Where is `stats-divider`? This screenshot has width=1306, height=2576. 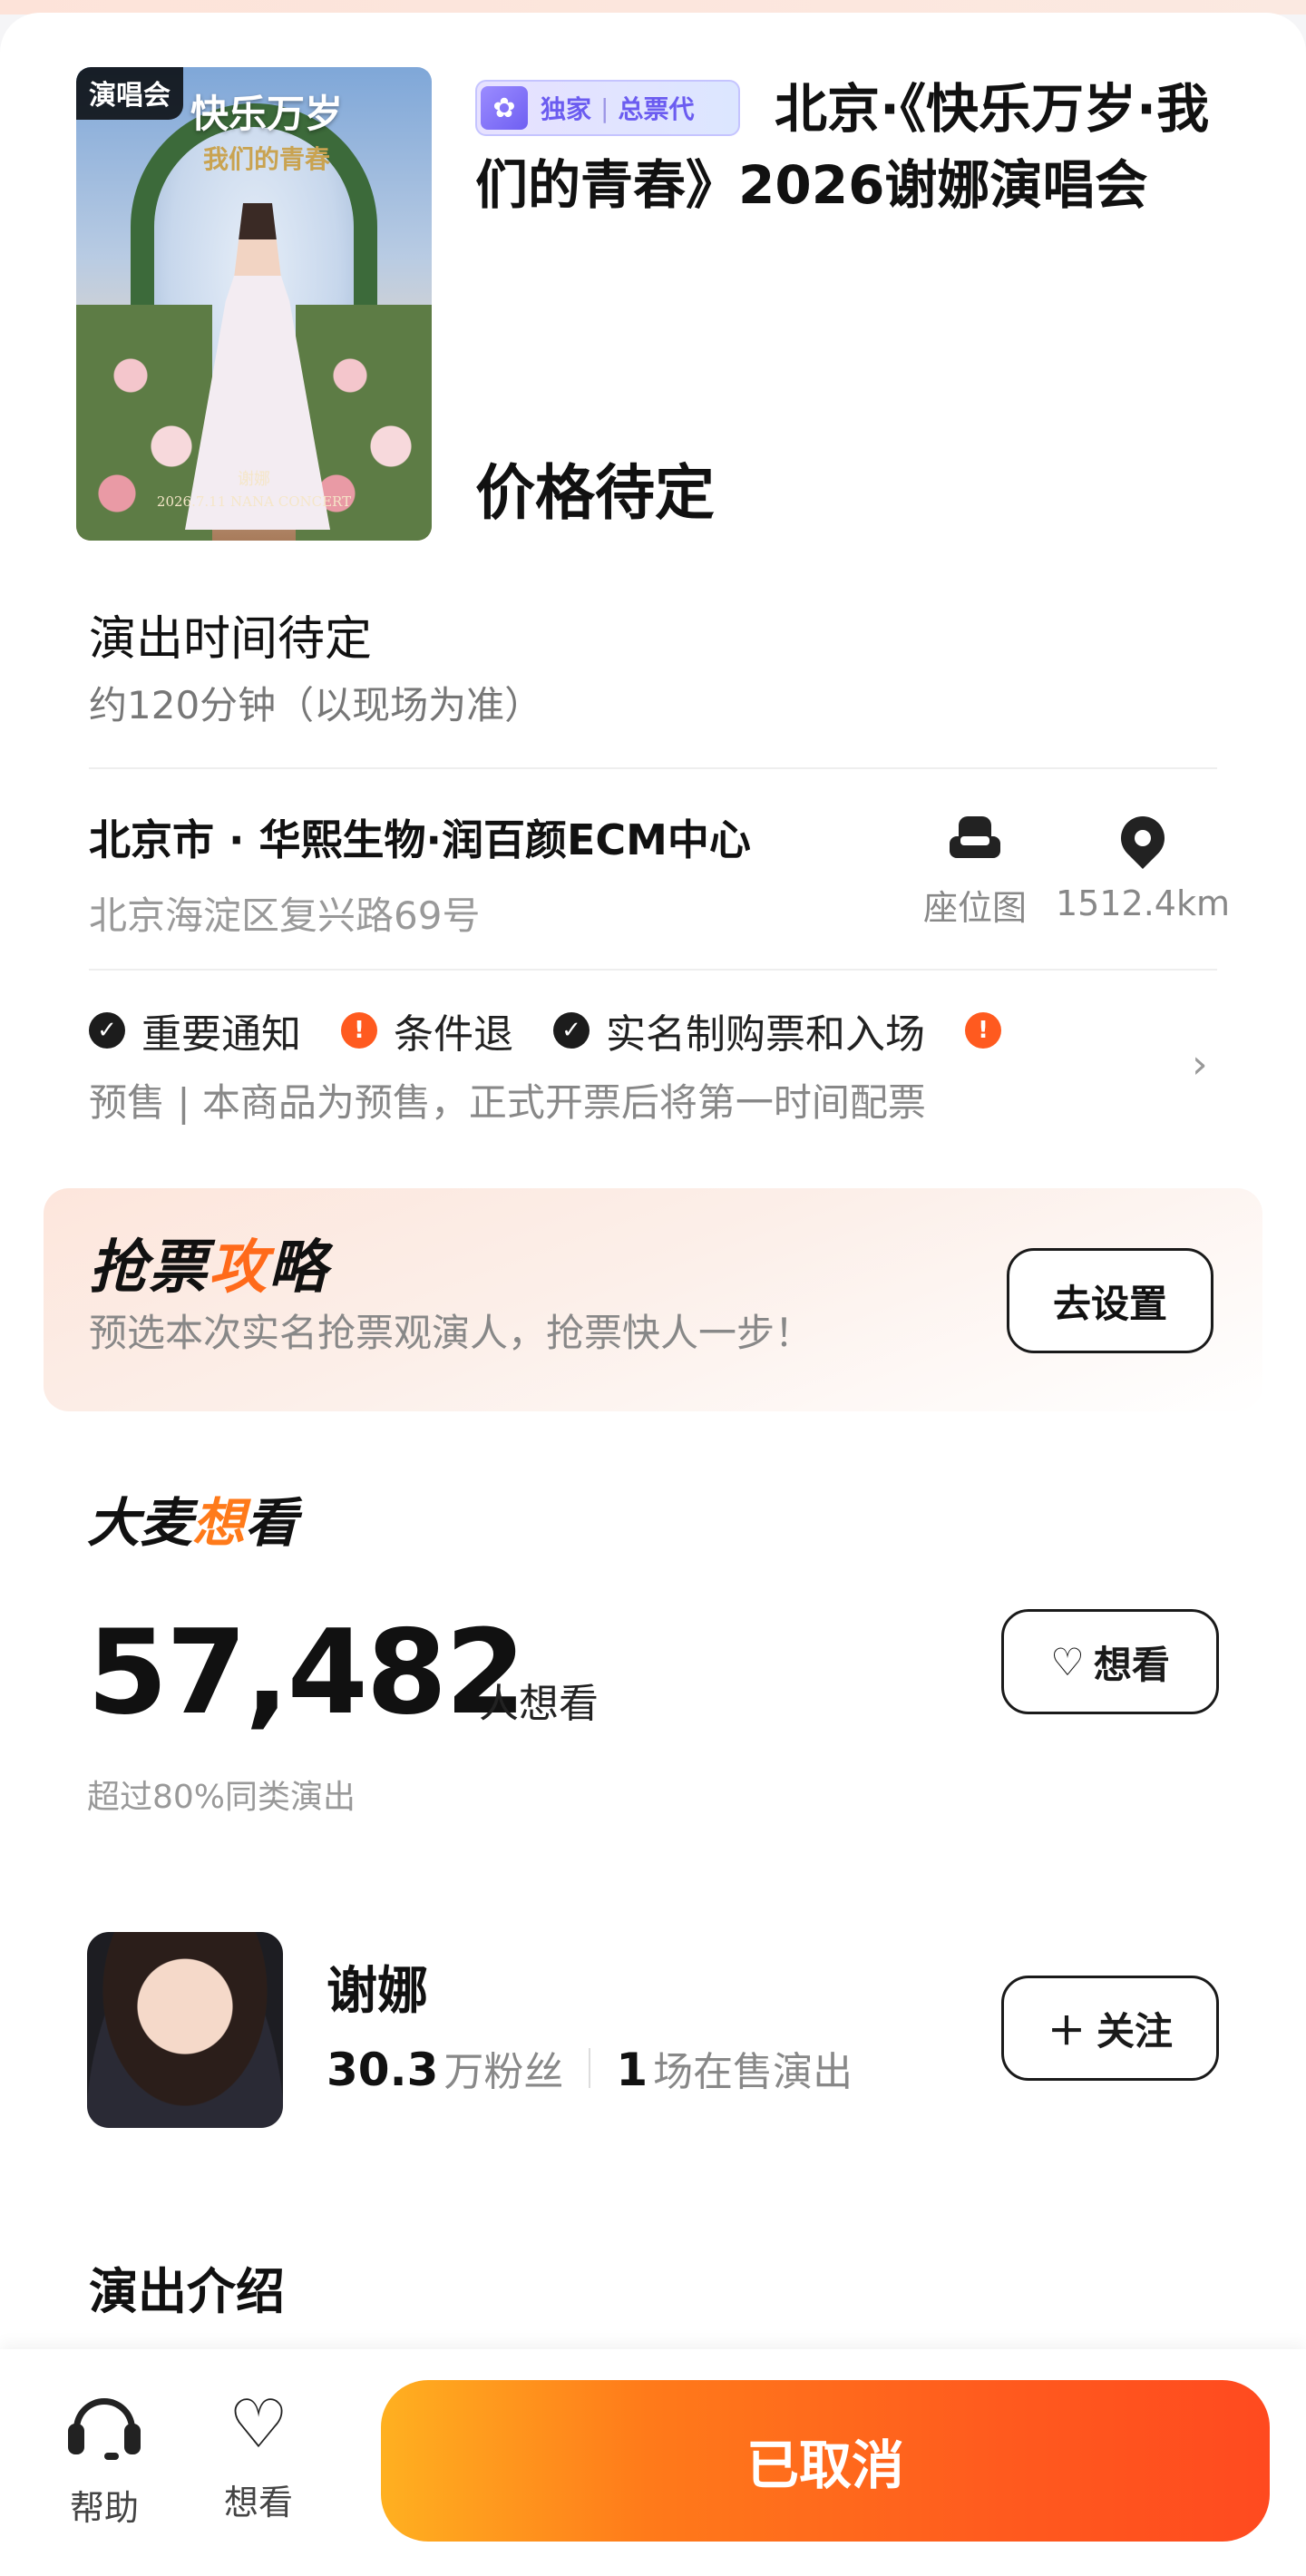 stats-divider is located at coordinates (590, 2068).